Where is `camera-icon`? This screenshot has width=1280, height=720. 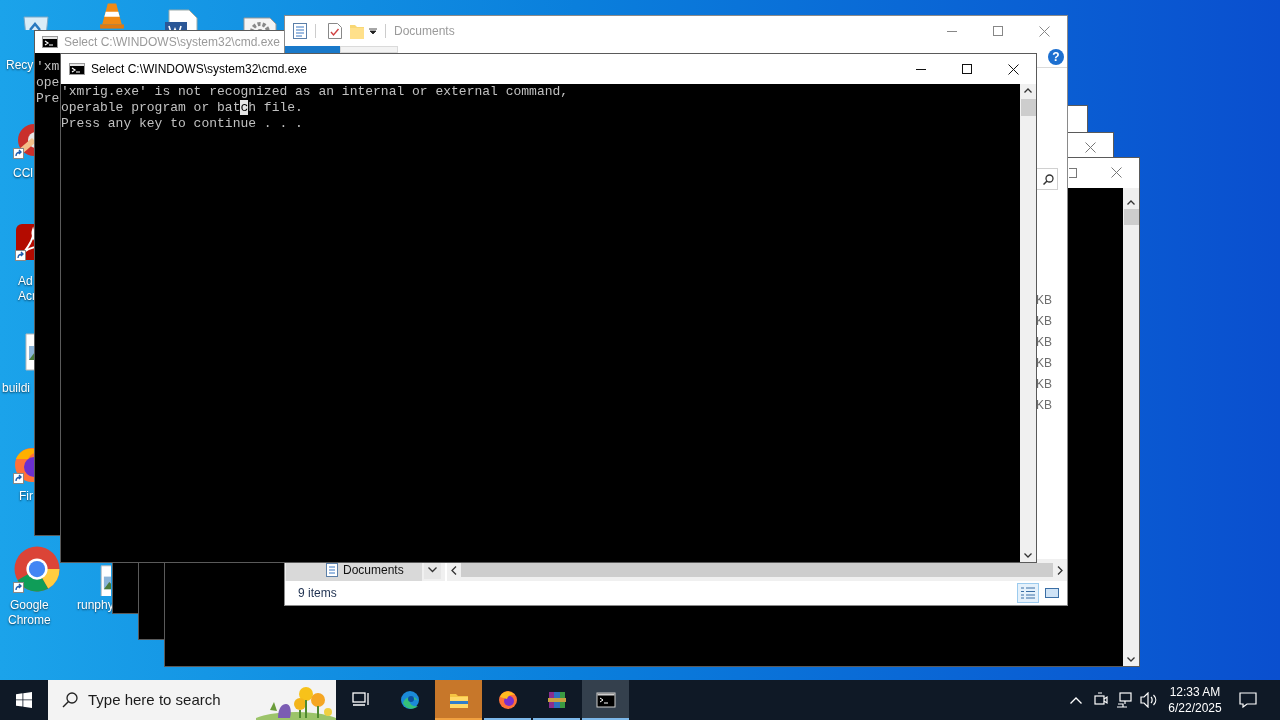
camera-icon is located at coordinates (1101, 700).